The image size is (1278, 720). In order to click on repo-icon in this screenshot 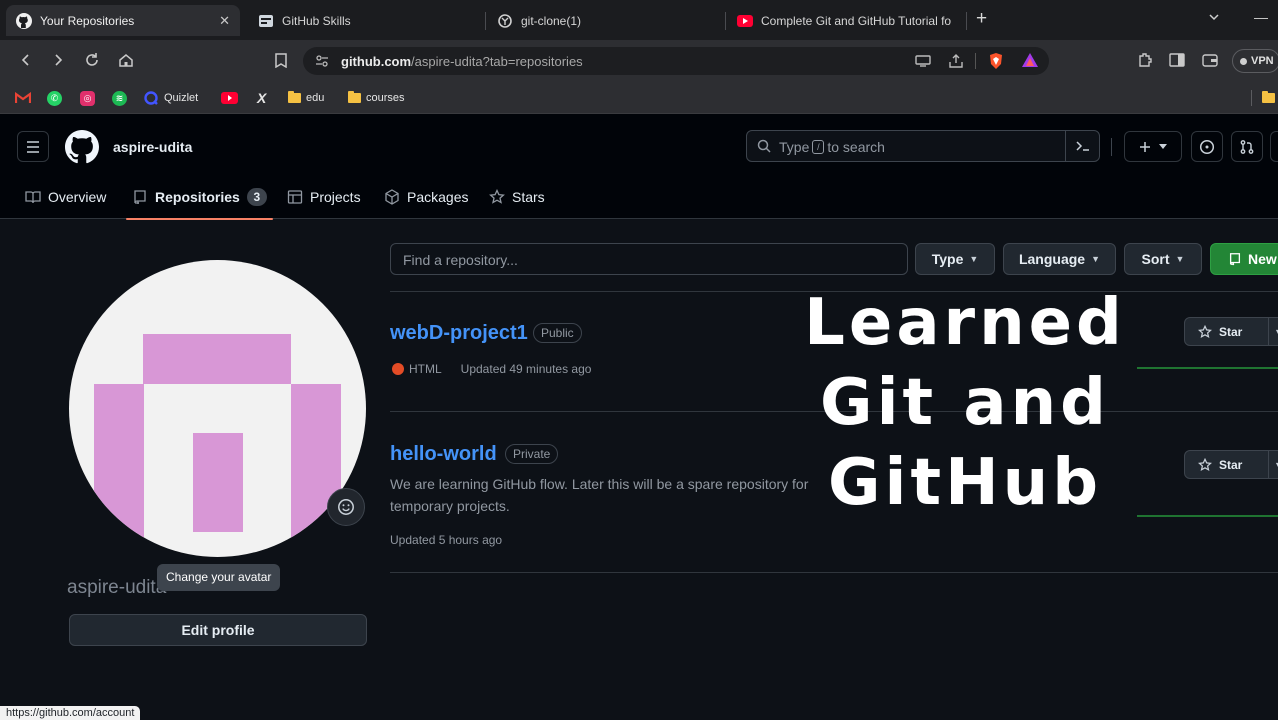, I will do `click(140, 197)`.